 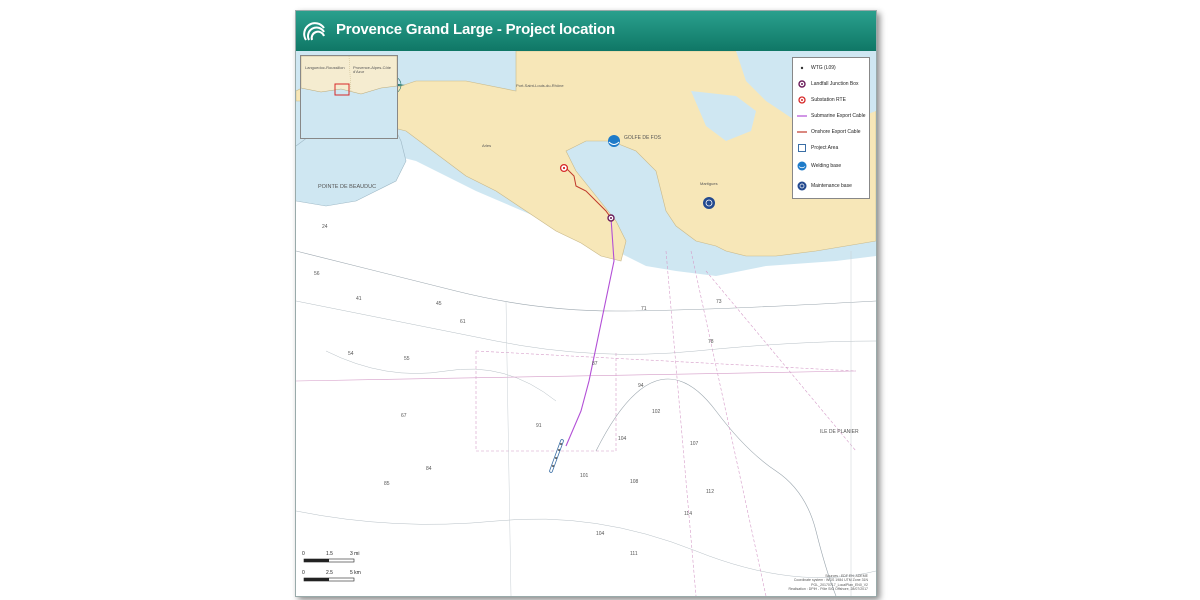 I want to click on depth-sounding: 91, so click(x=539, y=426).